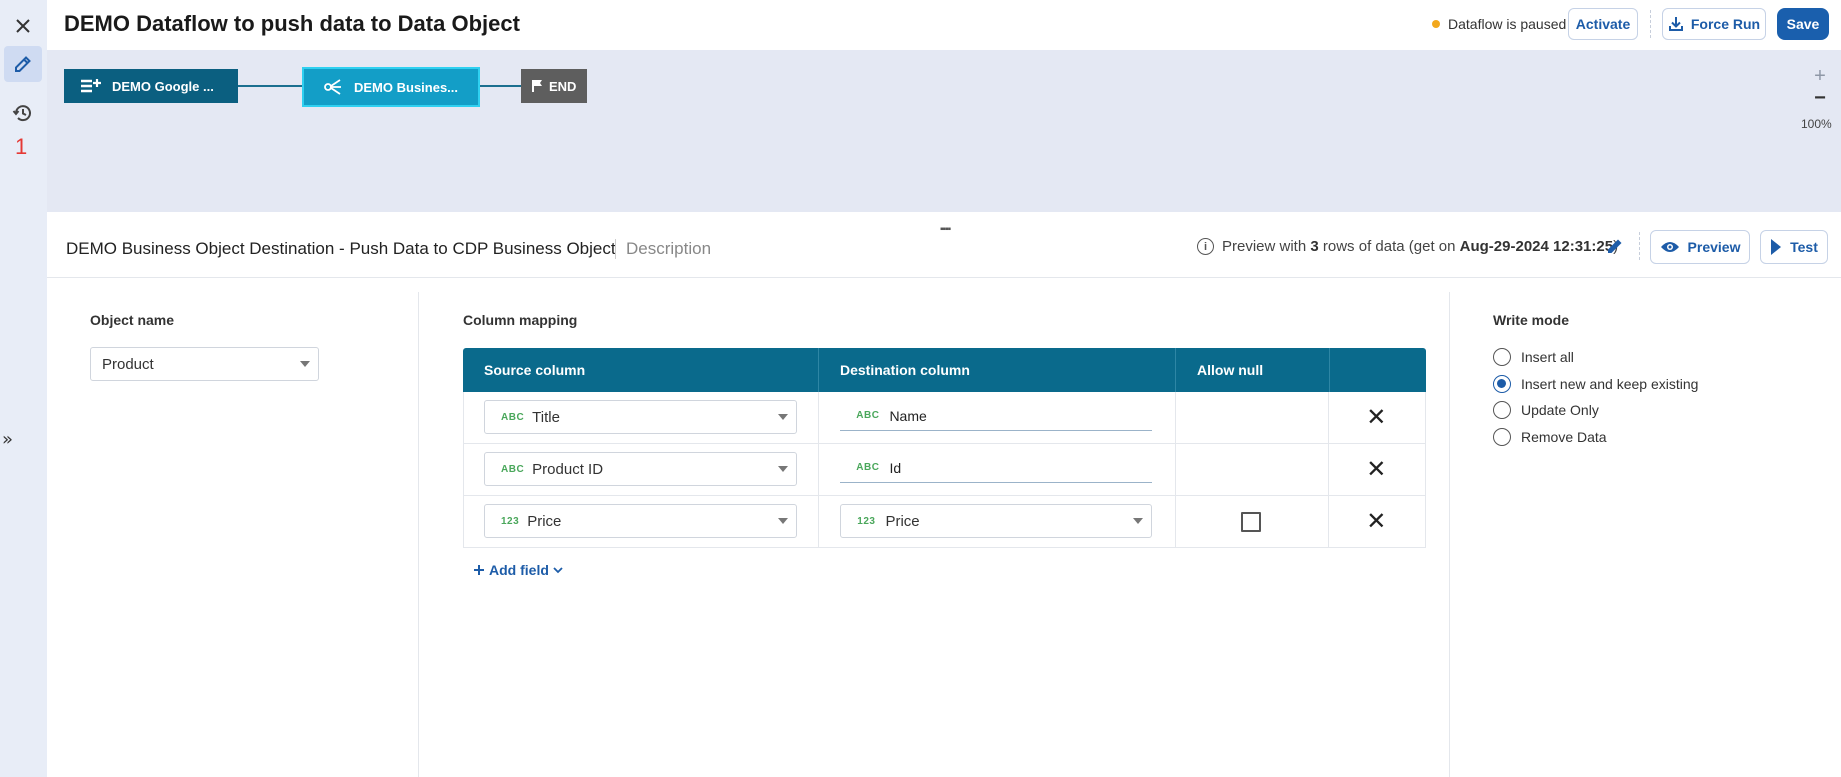 This screenshot has width=1841, height=777. What do you see at coordinates (510, 521) in the screenshot?
I see `type-tag: 123` at bounding box center [510, 521].